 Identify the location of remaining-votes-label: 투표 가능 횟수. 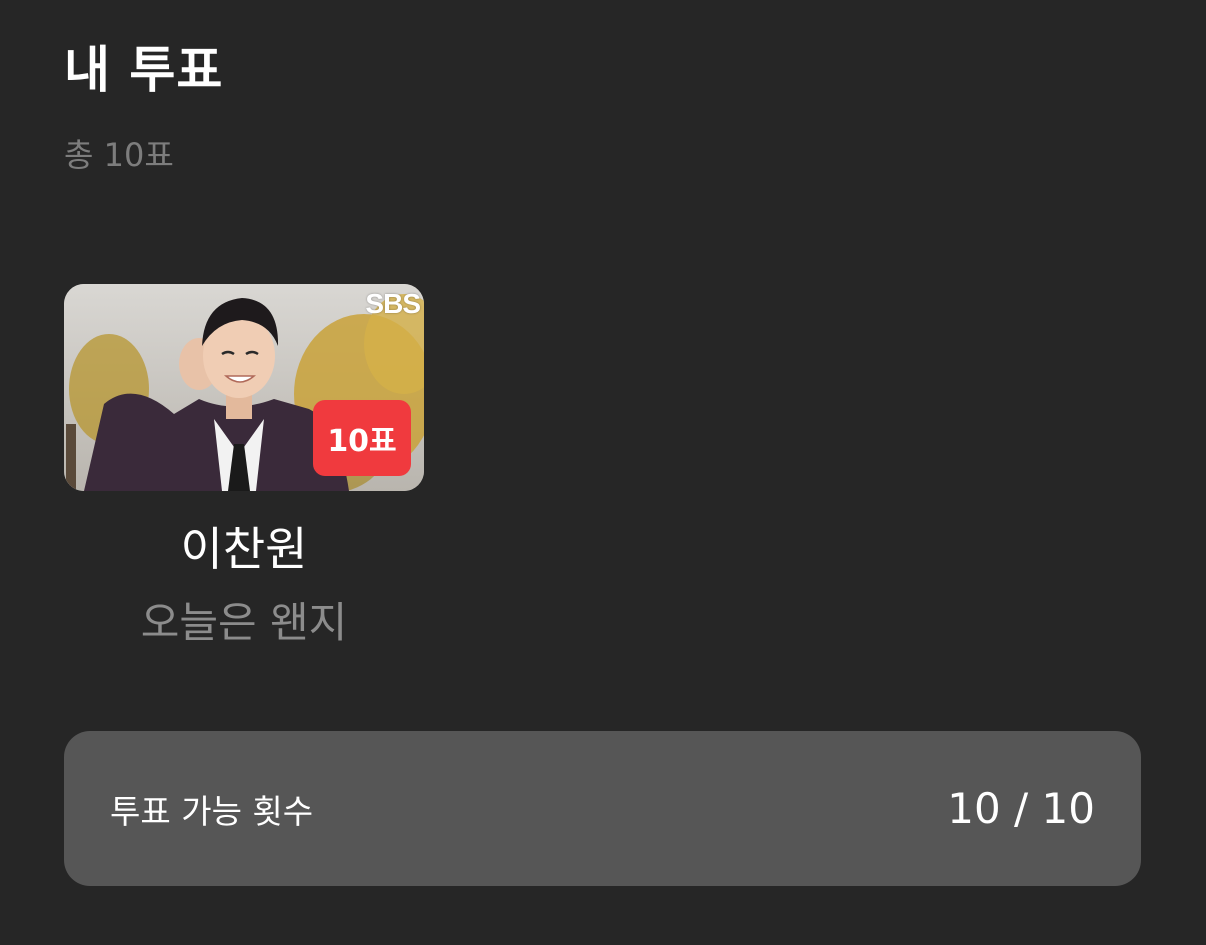
(212, 811).